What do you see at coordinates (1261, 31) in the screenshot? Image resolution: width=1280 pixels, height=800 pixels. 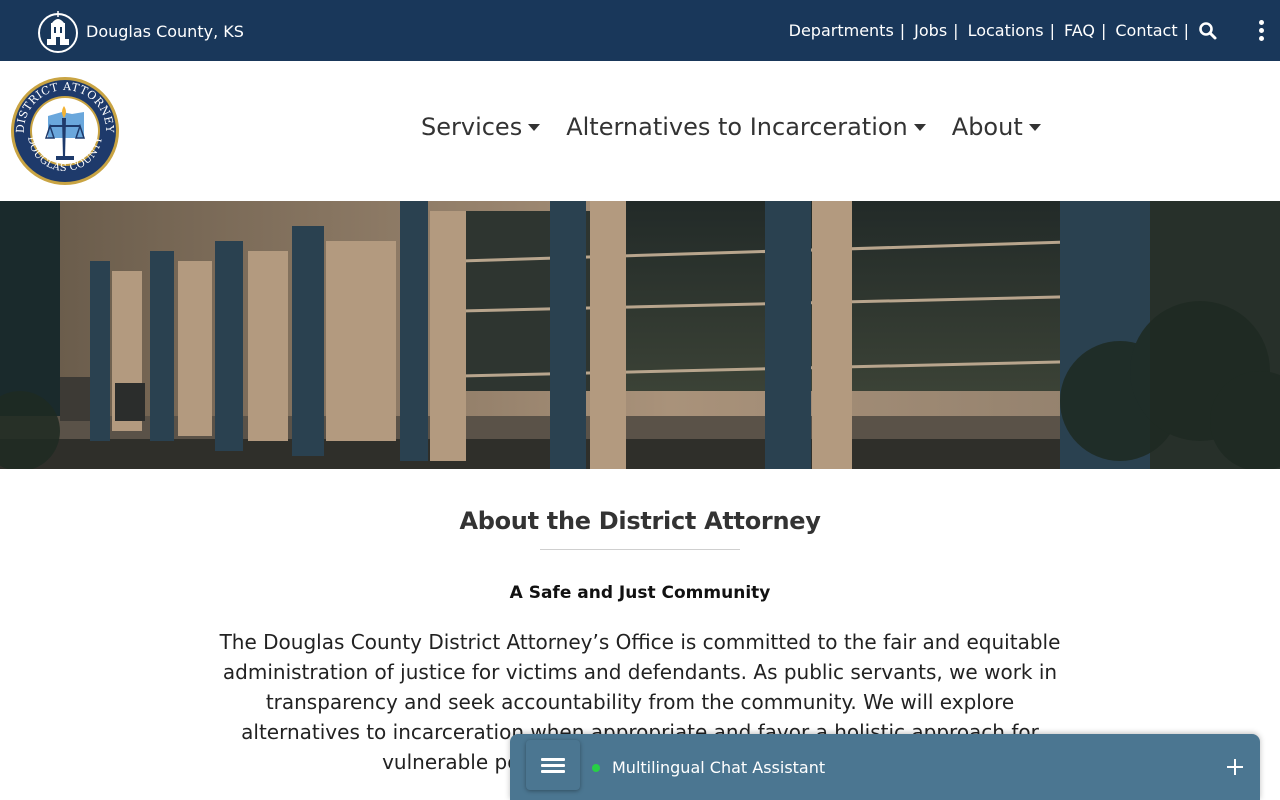 I see `kebab-menu-icon` at bounding box center [1261, 31].